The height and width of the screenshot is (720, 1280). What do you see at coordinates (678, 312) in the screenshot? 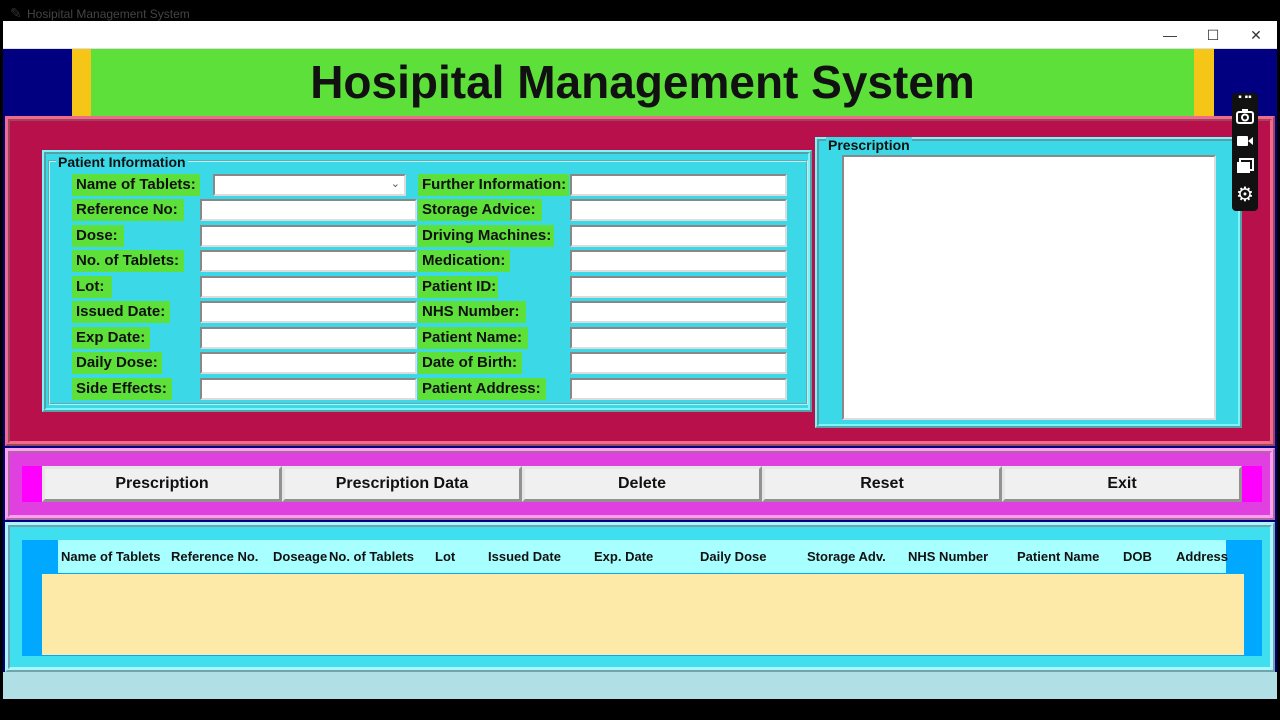
I see `nhs-number-field` at bounding box center [678, 312].